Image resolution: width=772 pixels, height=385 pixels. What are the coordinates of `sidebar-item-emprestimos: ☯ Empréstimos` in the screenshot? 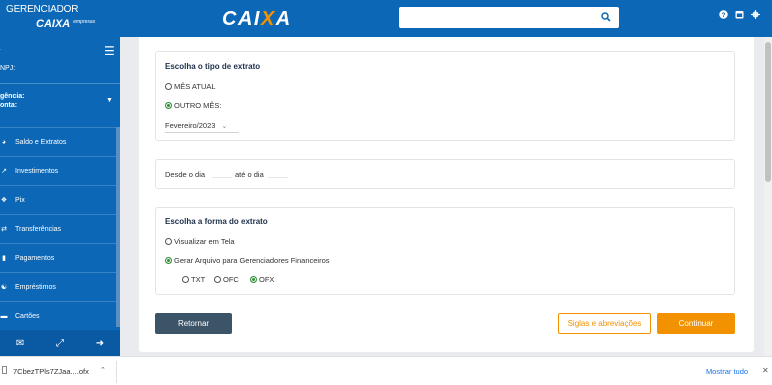 It's located at (58, 286).